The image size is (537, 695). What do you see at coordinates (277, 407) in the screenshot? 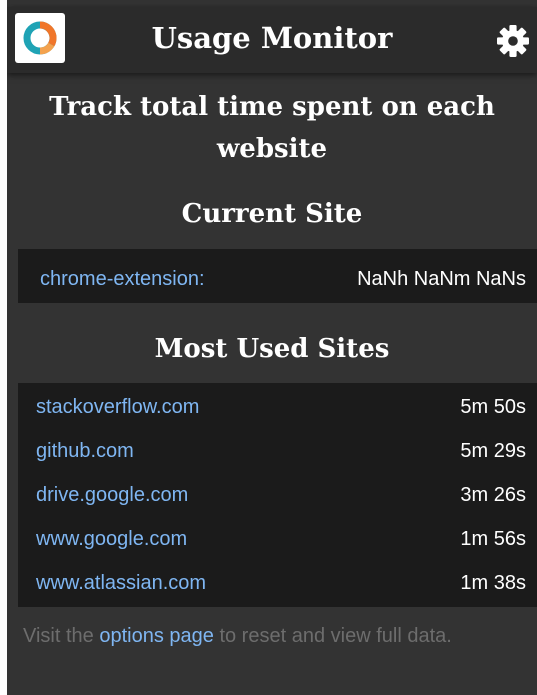
I see `list-item: stackoverflow.com 5m 50s` at bounding box center [277, 407].